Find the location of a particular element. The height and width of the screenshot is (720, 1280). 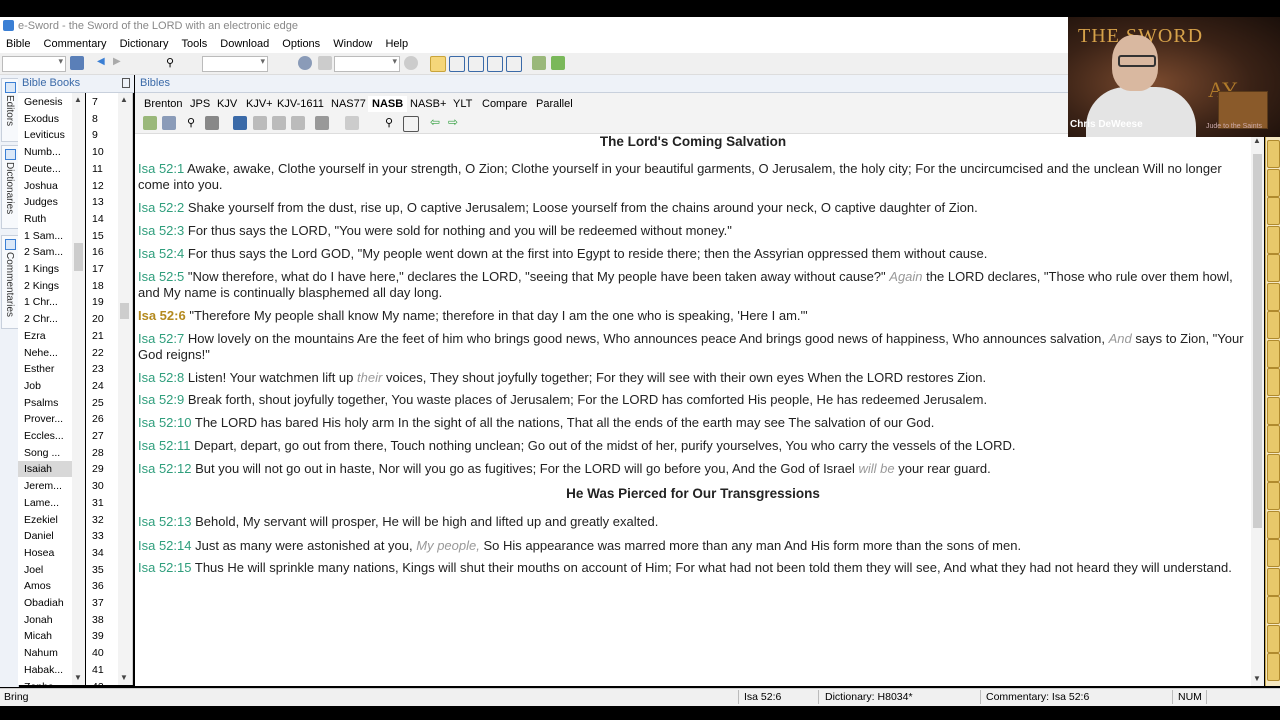

chapter-item: 39 is located at coordinates (105, 636).